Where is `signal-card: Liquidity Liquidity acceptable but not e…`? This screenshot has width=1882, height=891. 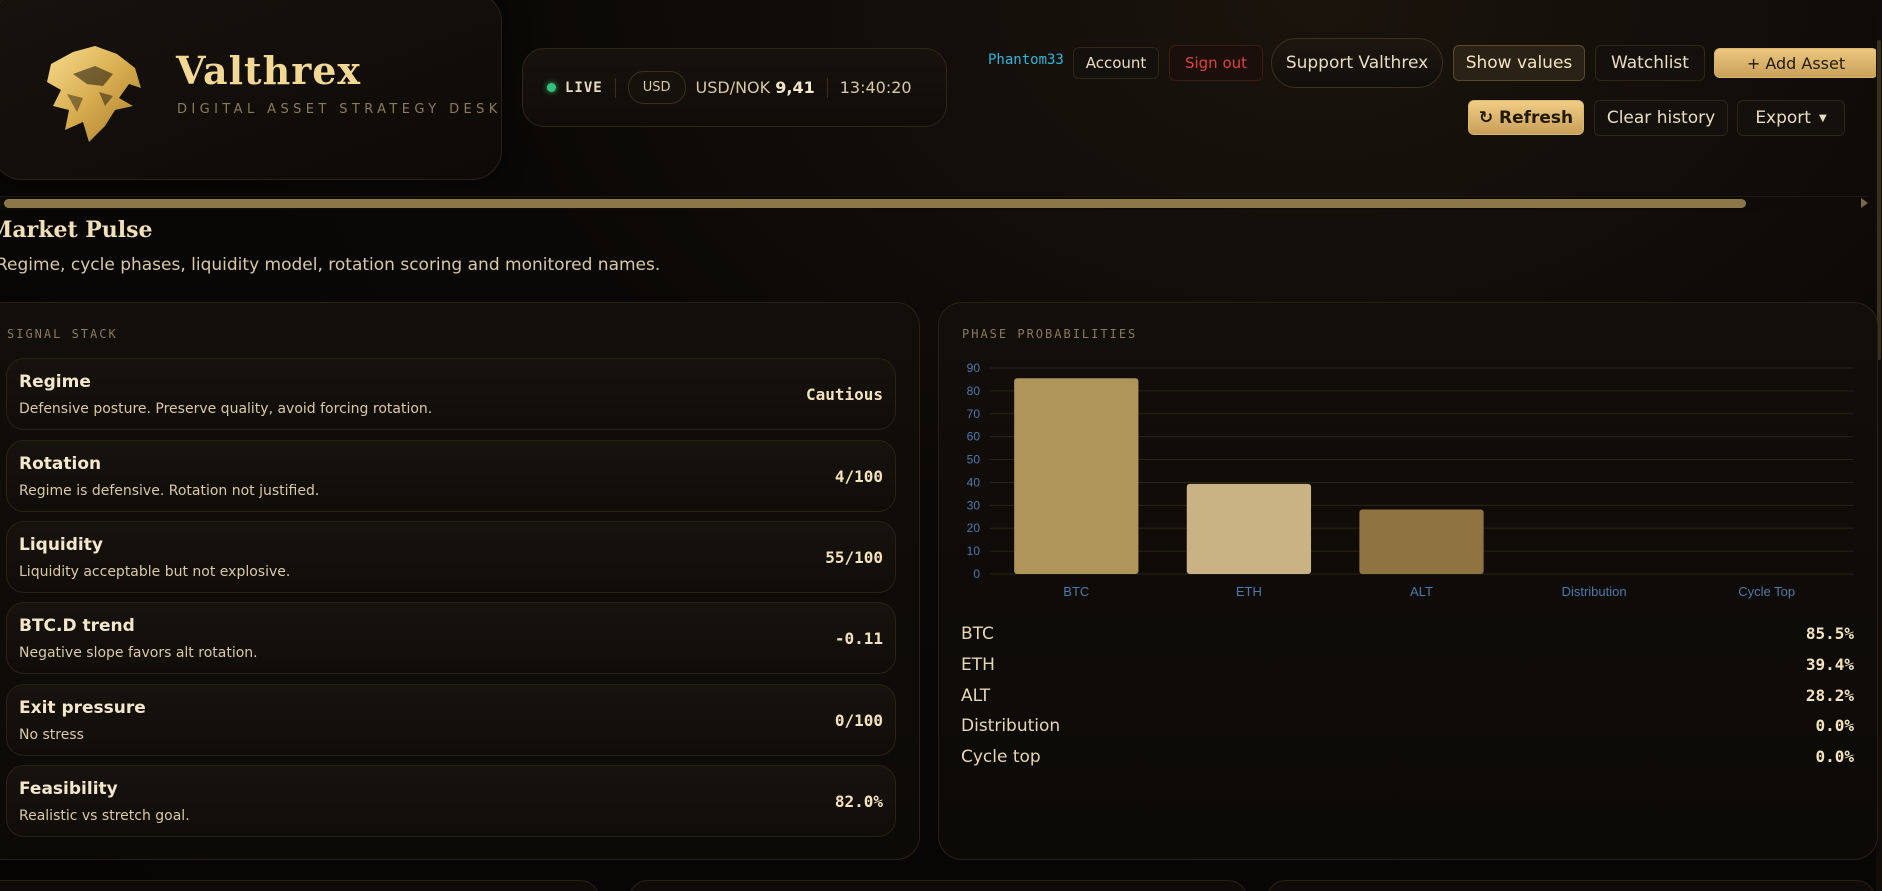 signal-card: Liquidity Liquidity acceptable but not e… is located at coordinates (451, 557).